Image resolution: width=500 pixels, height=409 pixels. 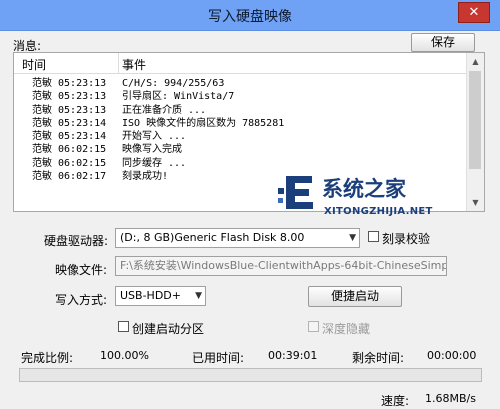 What do you see at coordinates (378, 358) in the screenshot?
I see `remaining-time-label: 剩余时间:` at bounding box center [378, 358].